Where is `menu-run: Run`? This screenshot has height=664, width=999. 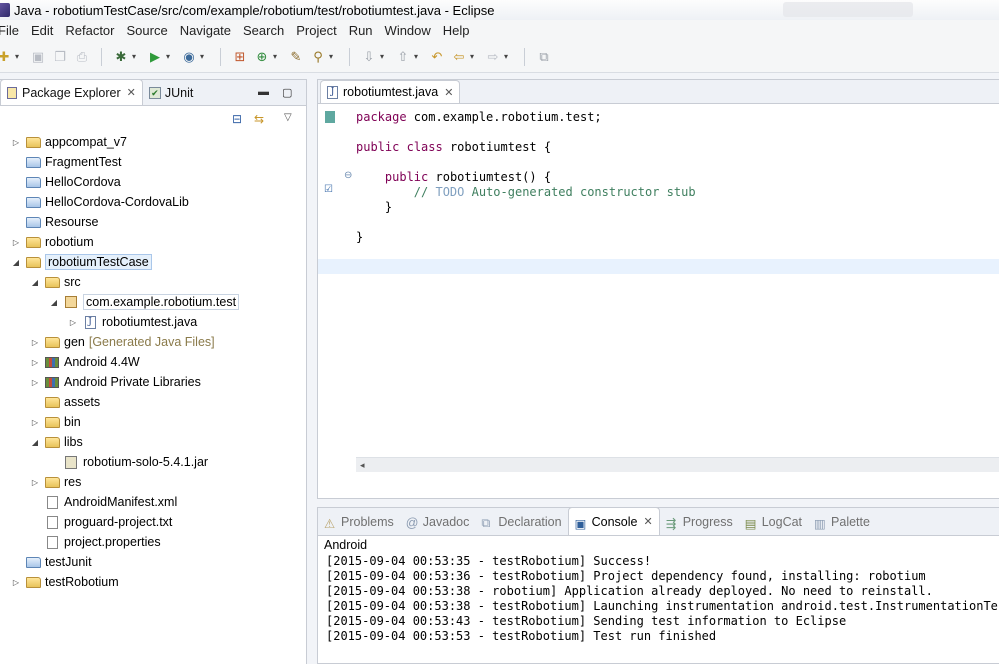
menu-run: Run is located at coordinates (361, 30).